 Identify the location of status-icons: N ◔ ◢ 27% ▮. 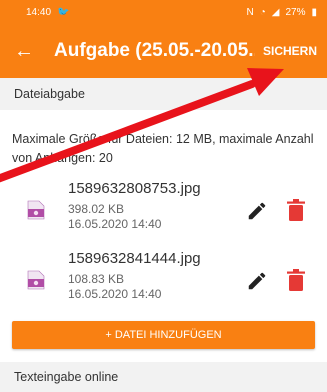
(281, 12).